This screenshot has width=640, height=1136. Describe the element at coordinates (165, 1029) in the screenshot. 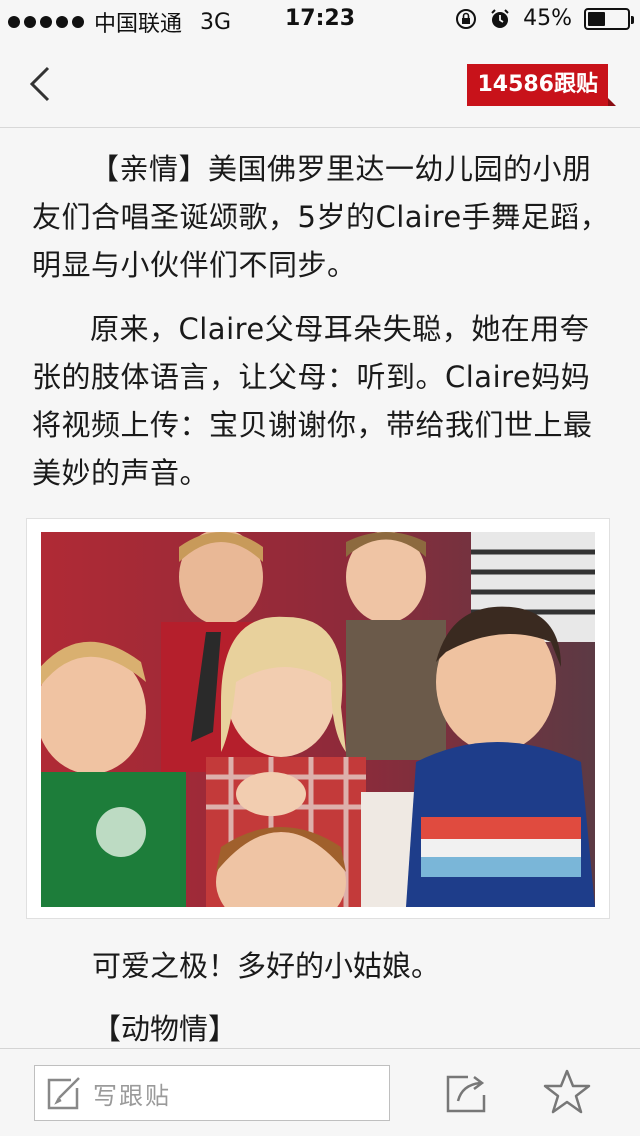

I see `section-heading: 【动物情】` at that location.